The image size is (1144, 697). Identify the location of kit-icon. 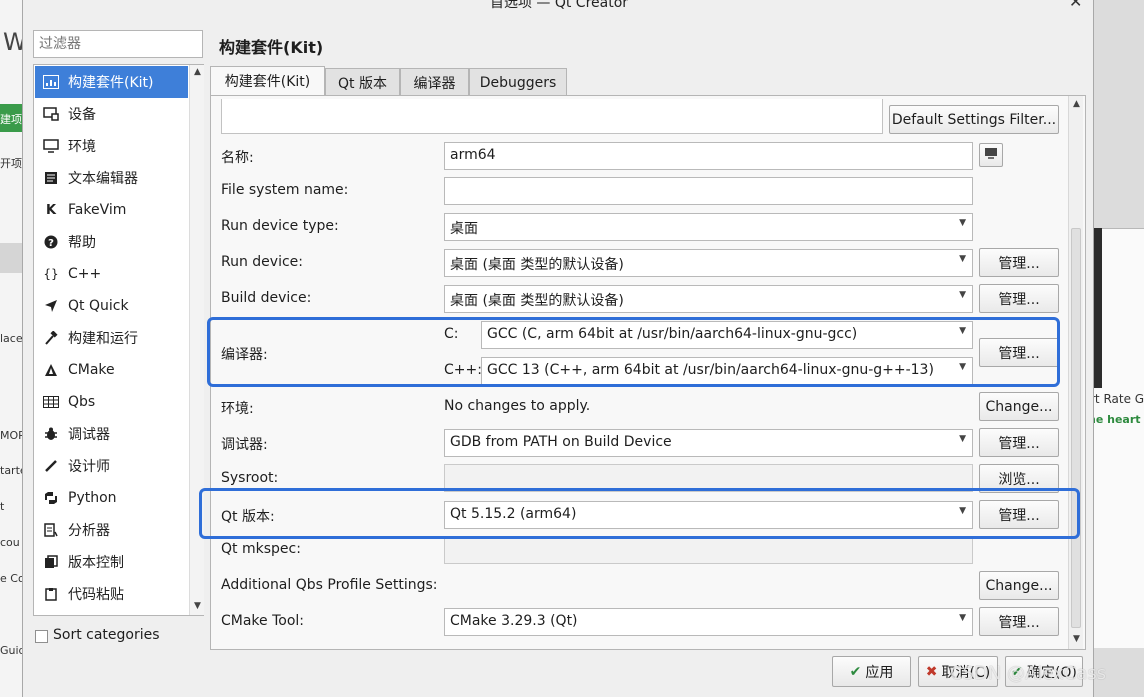
(51, 82).